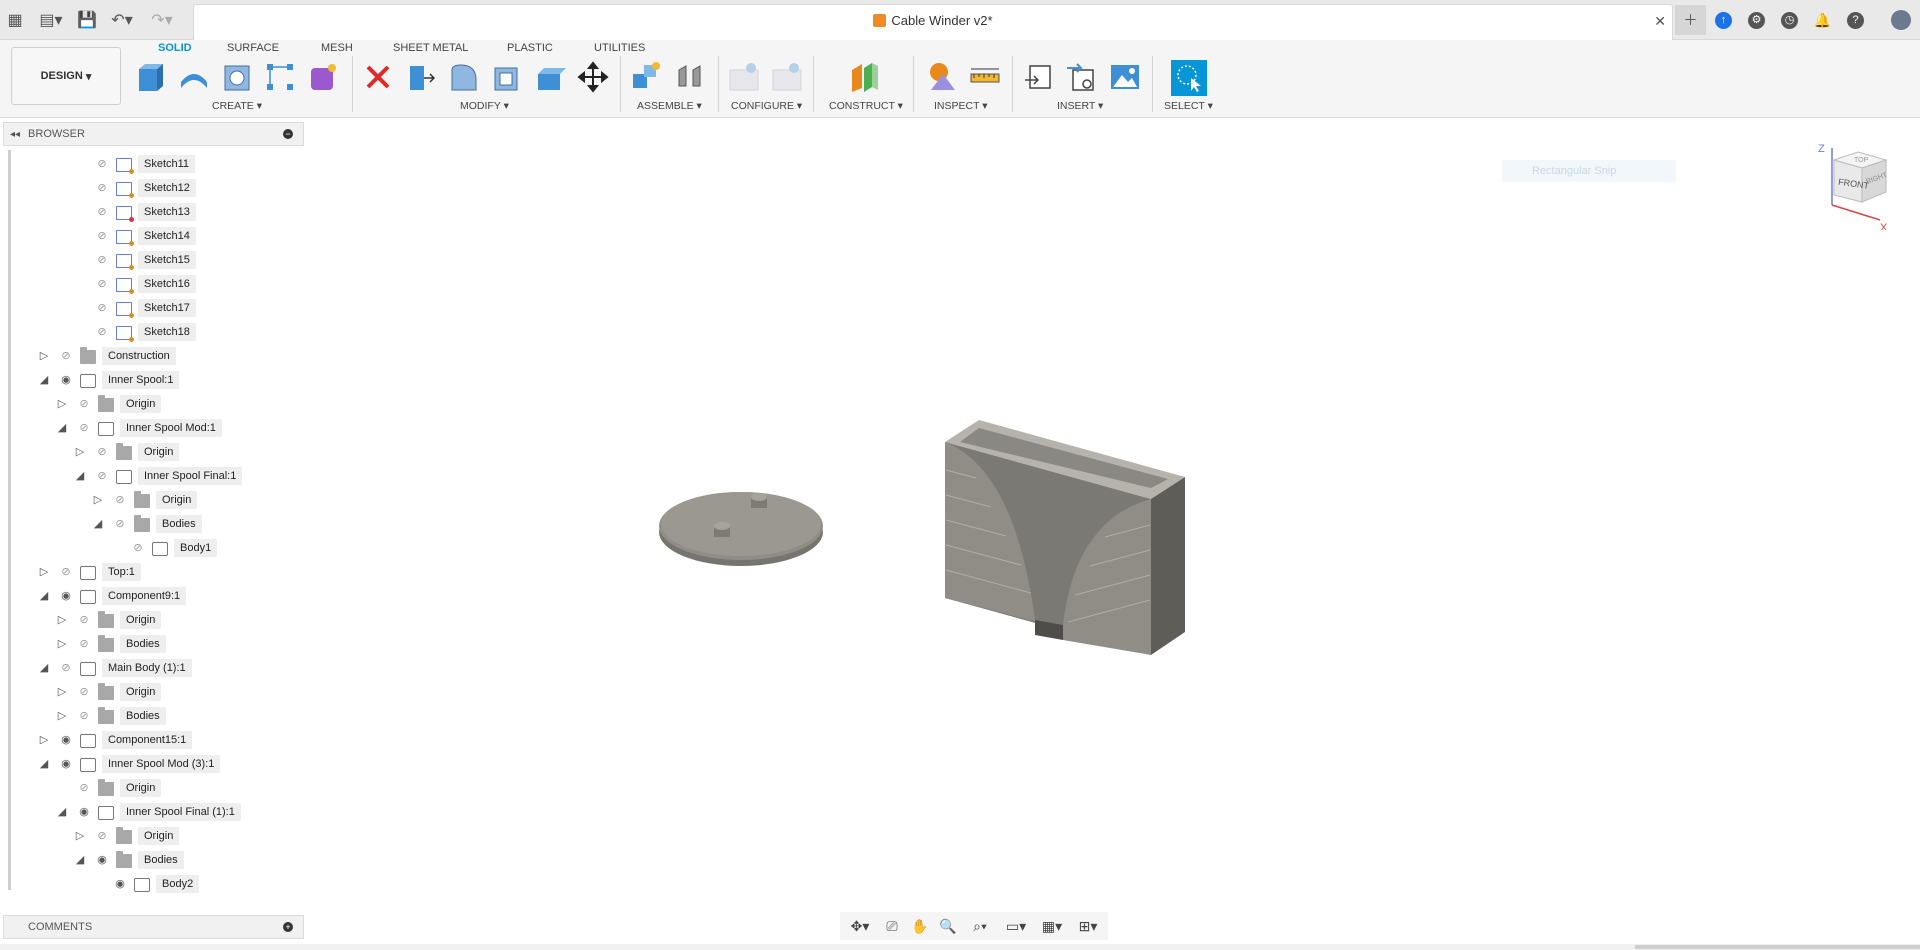 This screenshot has height=950, width=1920. Describe the element at coordinates (866, 106) in the screenshot. I see `construct-menu: CONSTRUCT ▾` at that location.